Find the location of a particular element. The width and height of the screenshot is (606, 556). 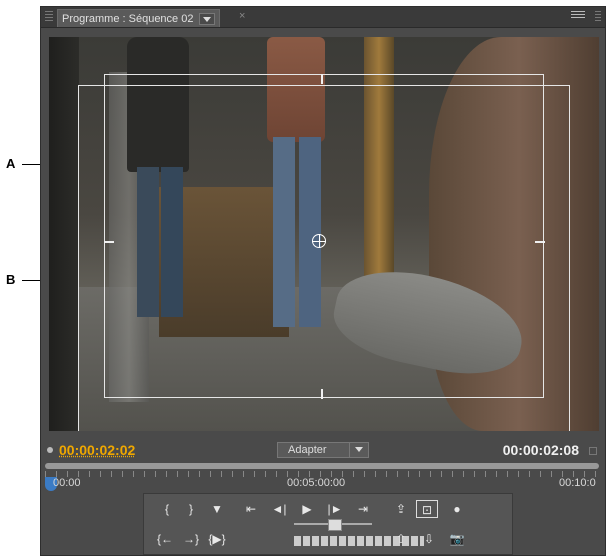

crosshair-icon is located at coordinates (319, 241).